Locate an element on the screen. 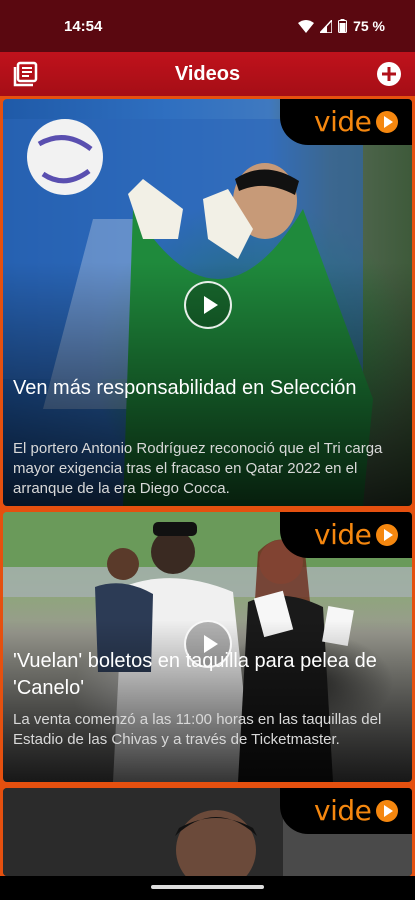 Image resolution: width=415 pixels, height=900 pixels. wifi-icon is located at coordinates (306, 26).